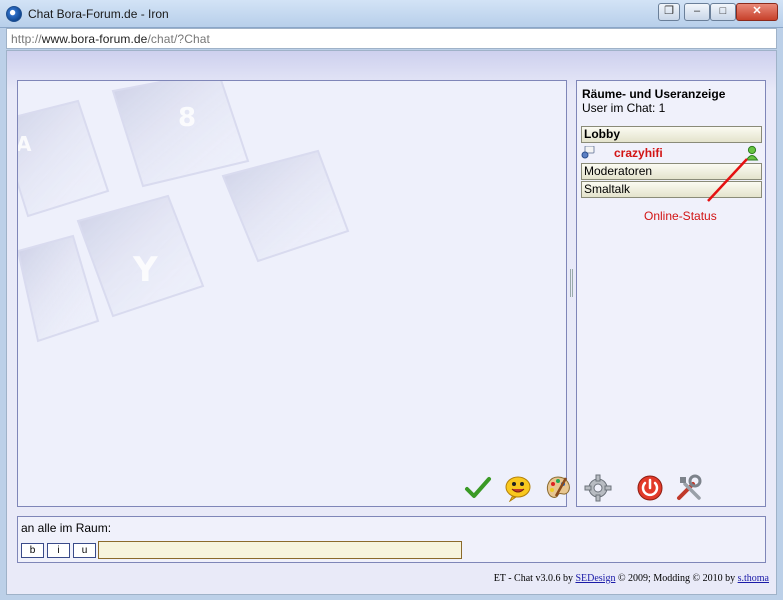  What do you see at coordinates (723, 12) in the screenshot?
I see `maximize-button: □` at bounding box center [723, 12].